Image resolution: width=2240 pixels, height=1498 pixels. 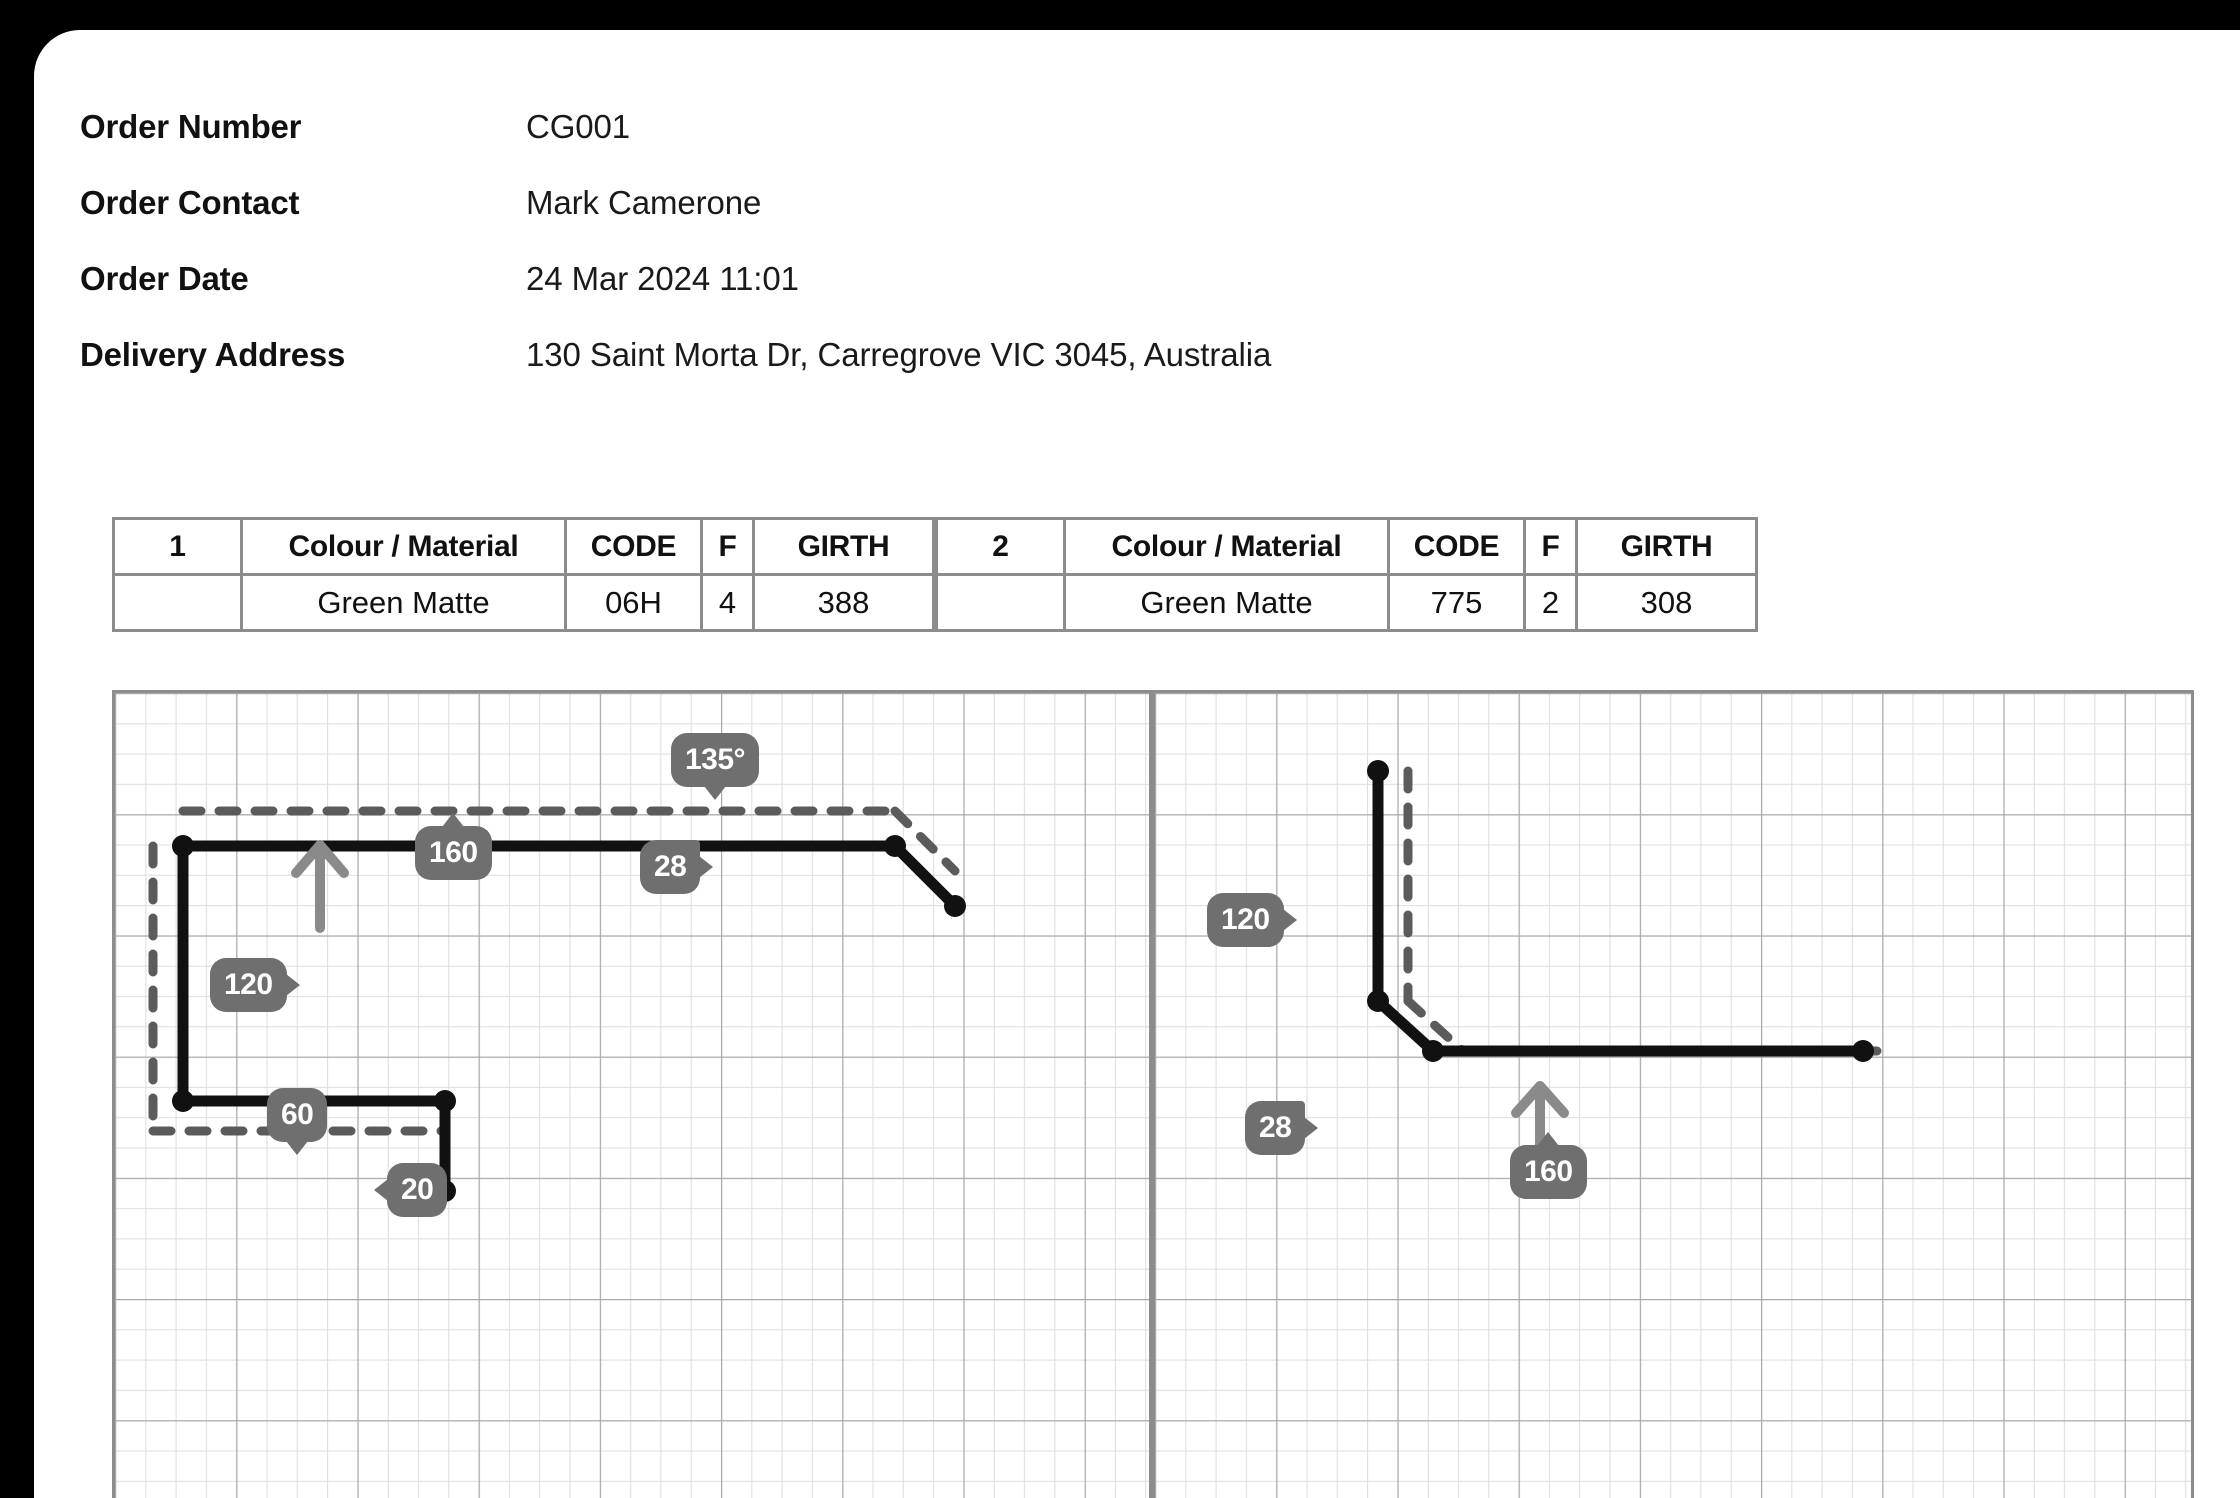 I want to click on order-contact-value: Mark Camerone, so click(x=644, y=202).